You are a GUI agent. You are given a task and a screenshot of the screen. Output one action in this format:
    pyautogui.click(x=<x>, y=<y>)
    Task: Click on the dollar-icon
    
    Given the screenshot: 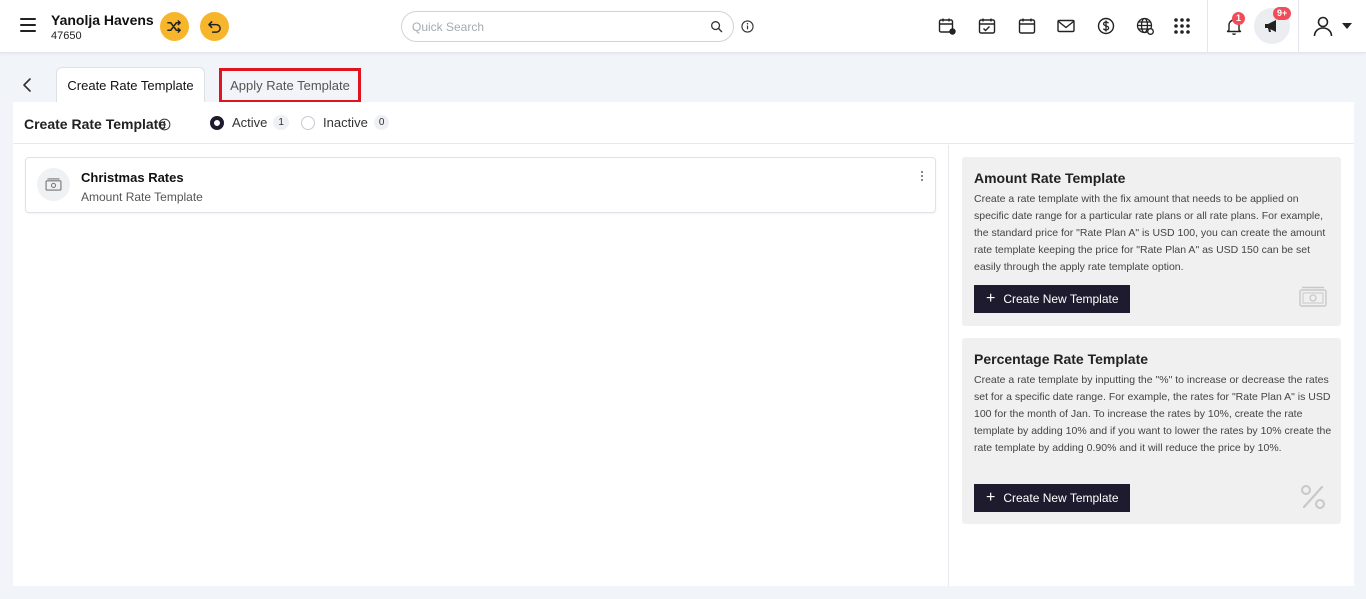 What is the action you would take?
    pyautogui.click(x=1106, y=26)
    